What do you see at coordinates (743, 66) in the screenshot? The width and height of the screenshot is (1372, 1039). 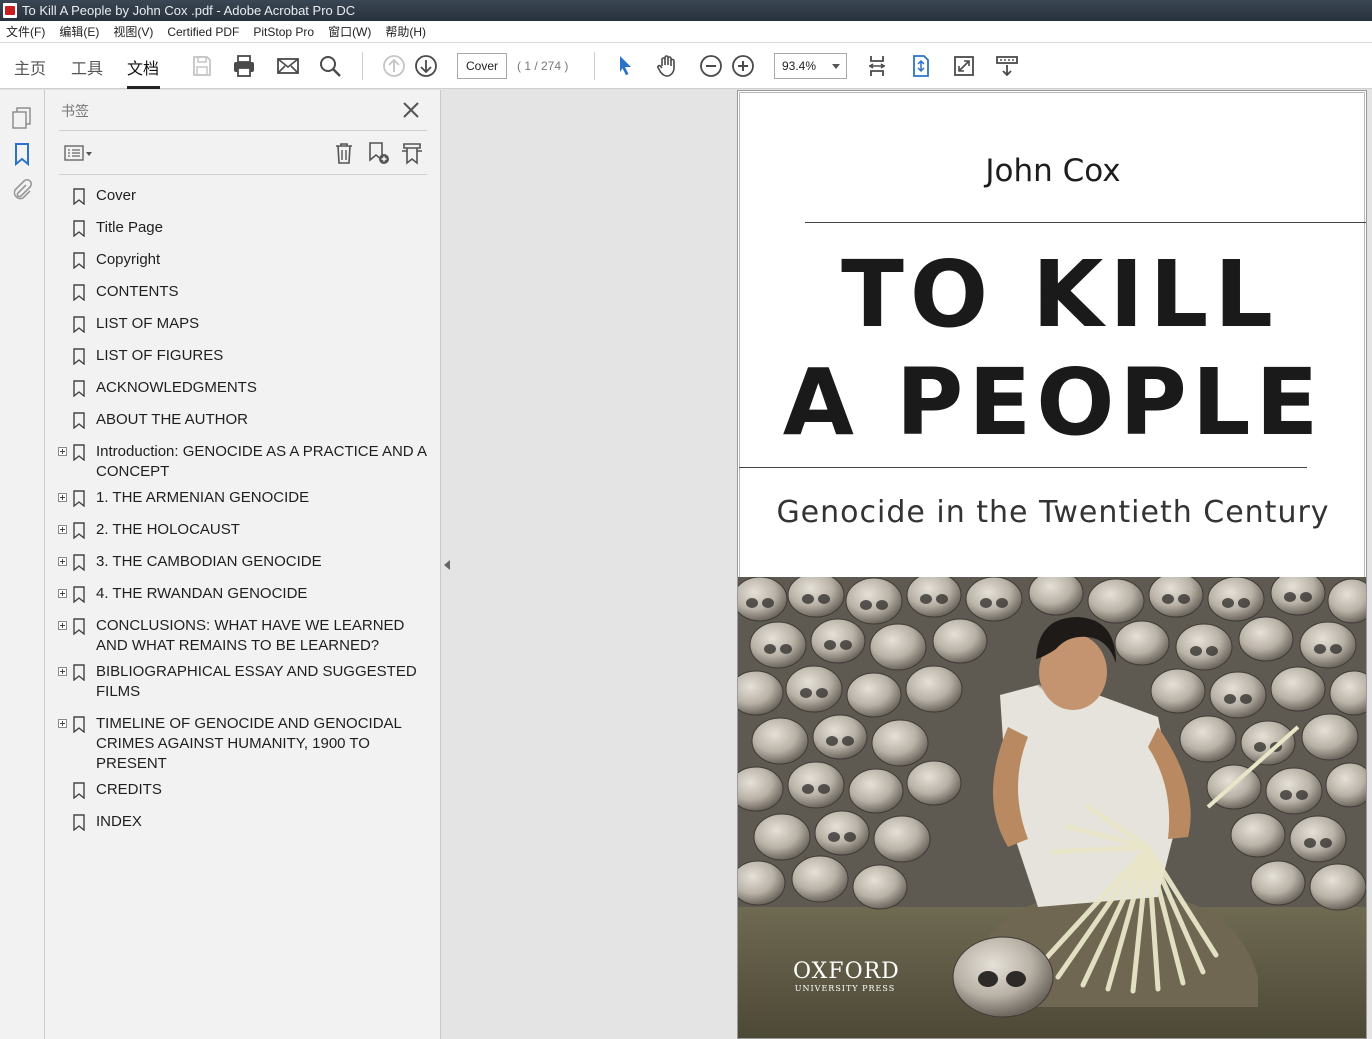 I see `zoom-in-icon` at bounding box center [743, 66].